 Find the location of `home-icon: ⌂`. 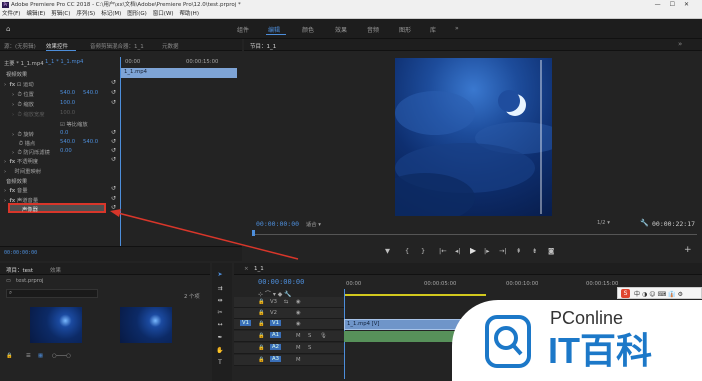

home-icon: ⌂ is located at coordinates (8, 29).